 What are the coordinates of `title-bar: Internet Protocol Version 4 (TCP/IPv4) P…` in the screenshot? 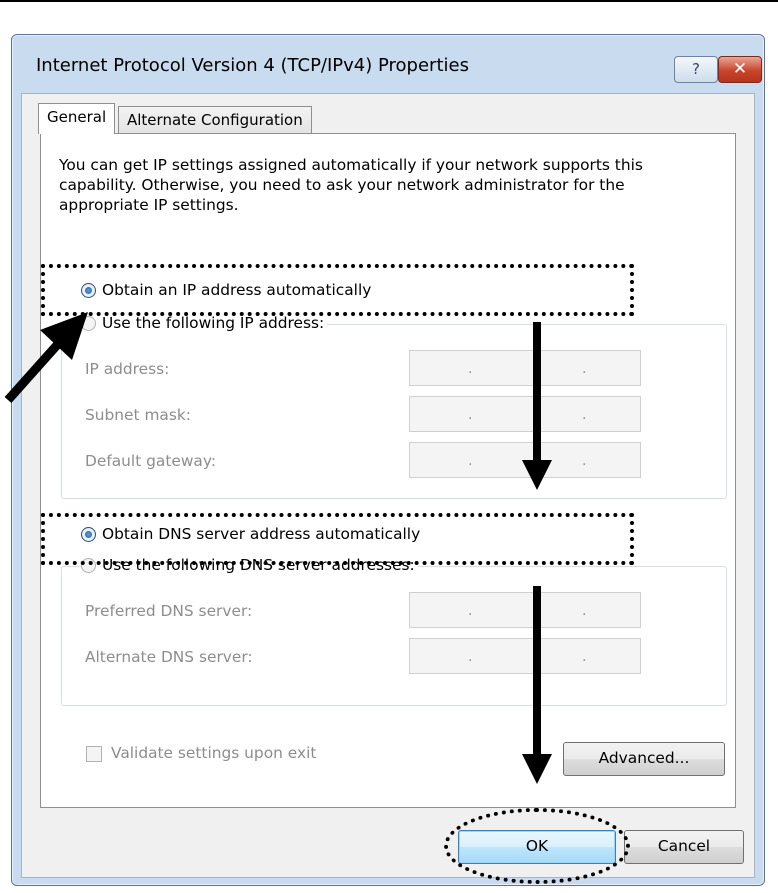 It's located at (388, 64).